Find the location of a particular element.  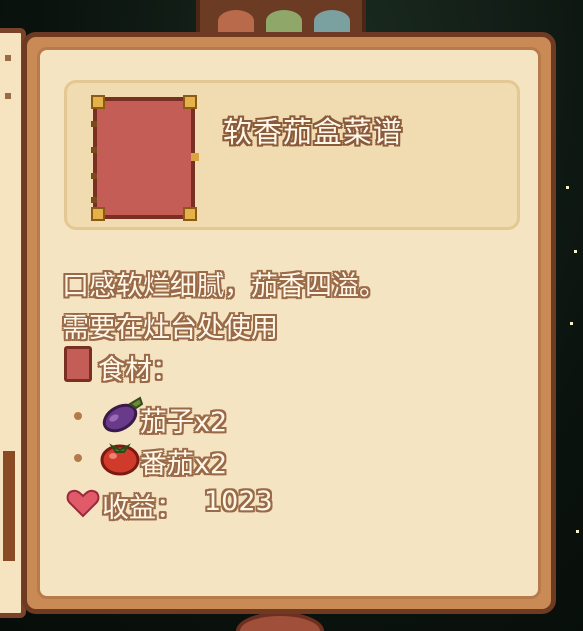

book-clasp is located at coordinates (195, 157).